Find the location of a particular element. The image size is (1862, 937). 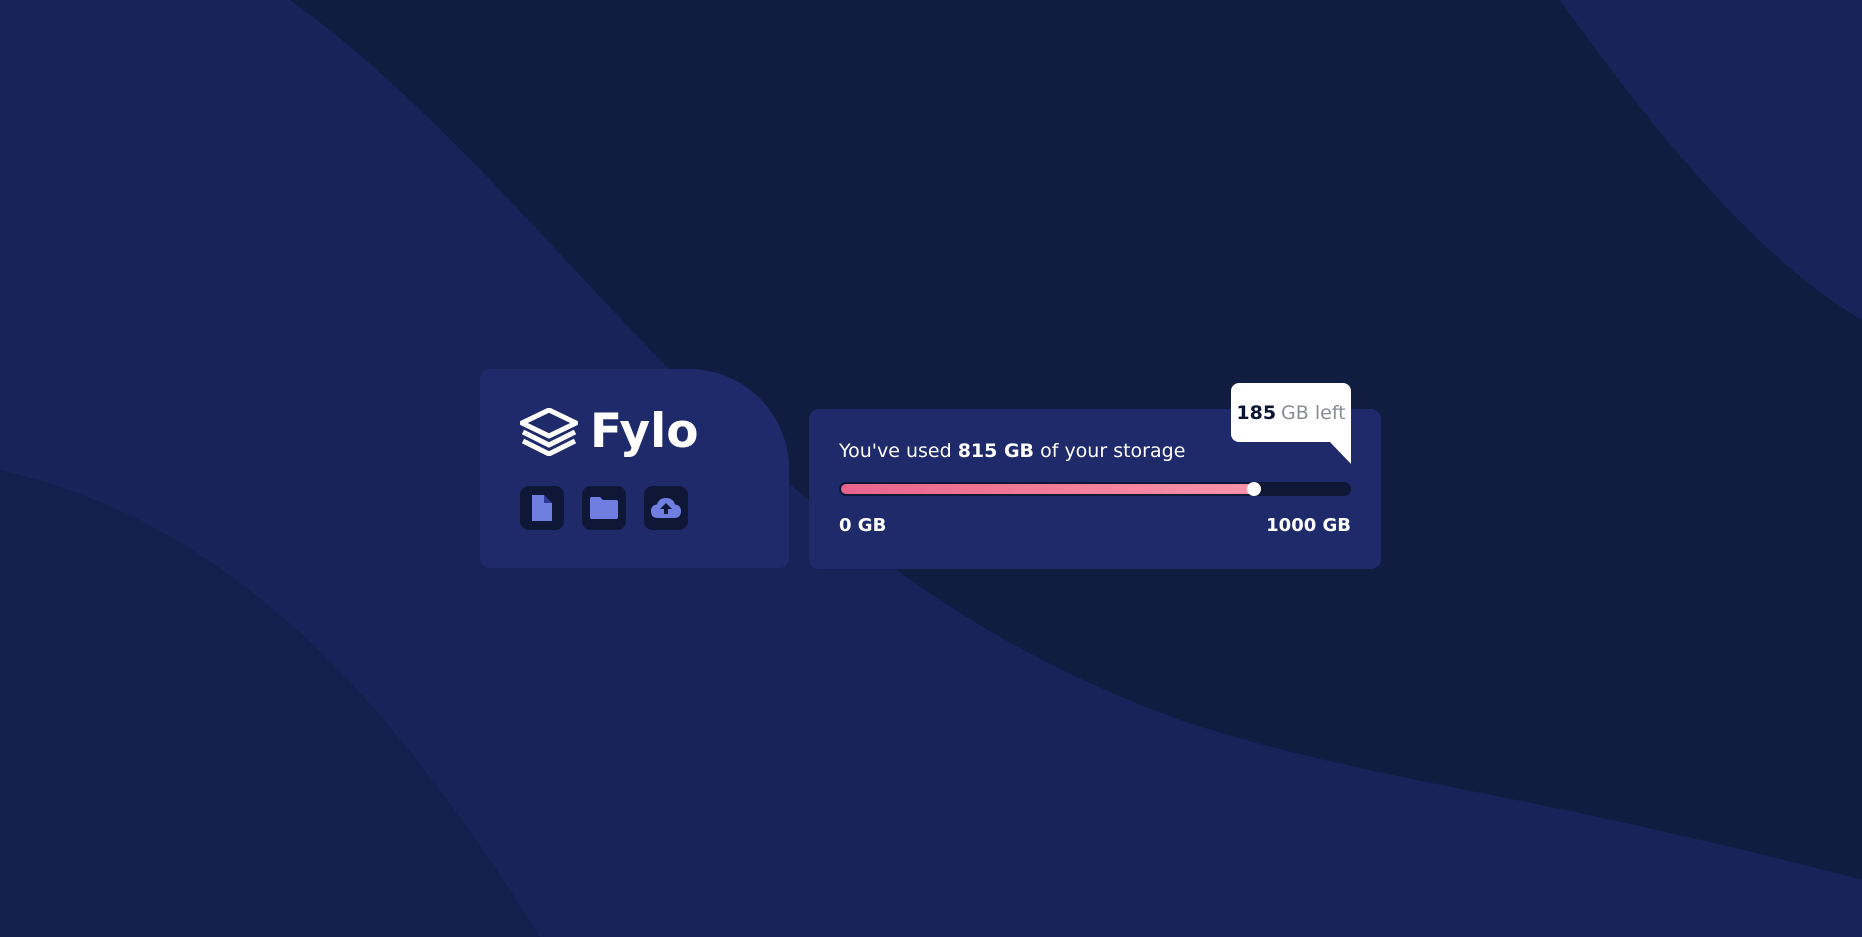

progress-fill is located at coordinates (1048, 489).